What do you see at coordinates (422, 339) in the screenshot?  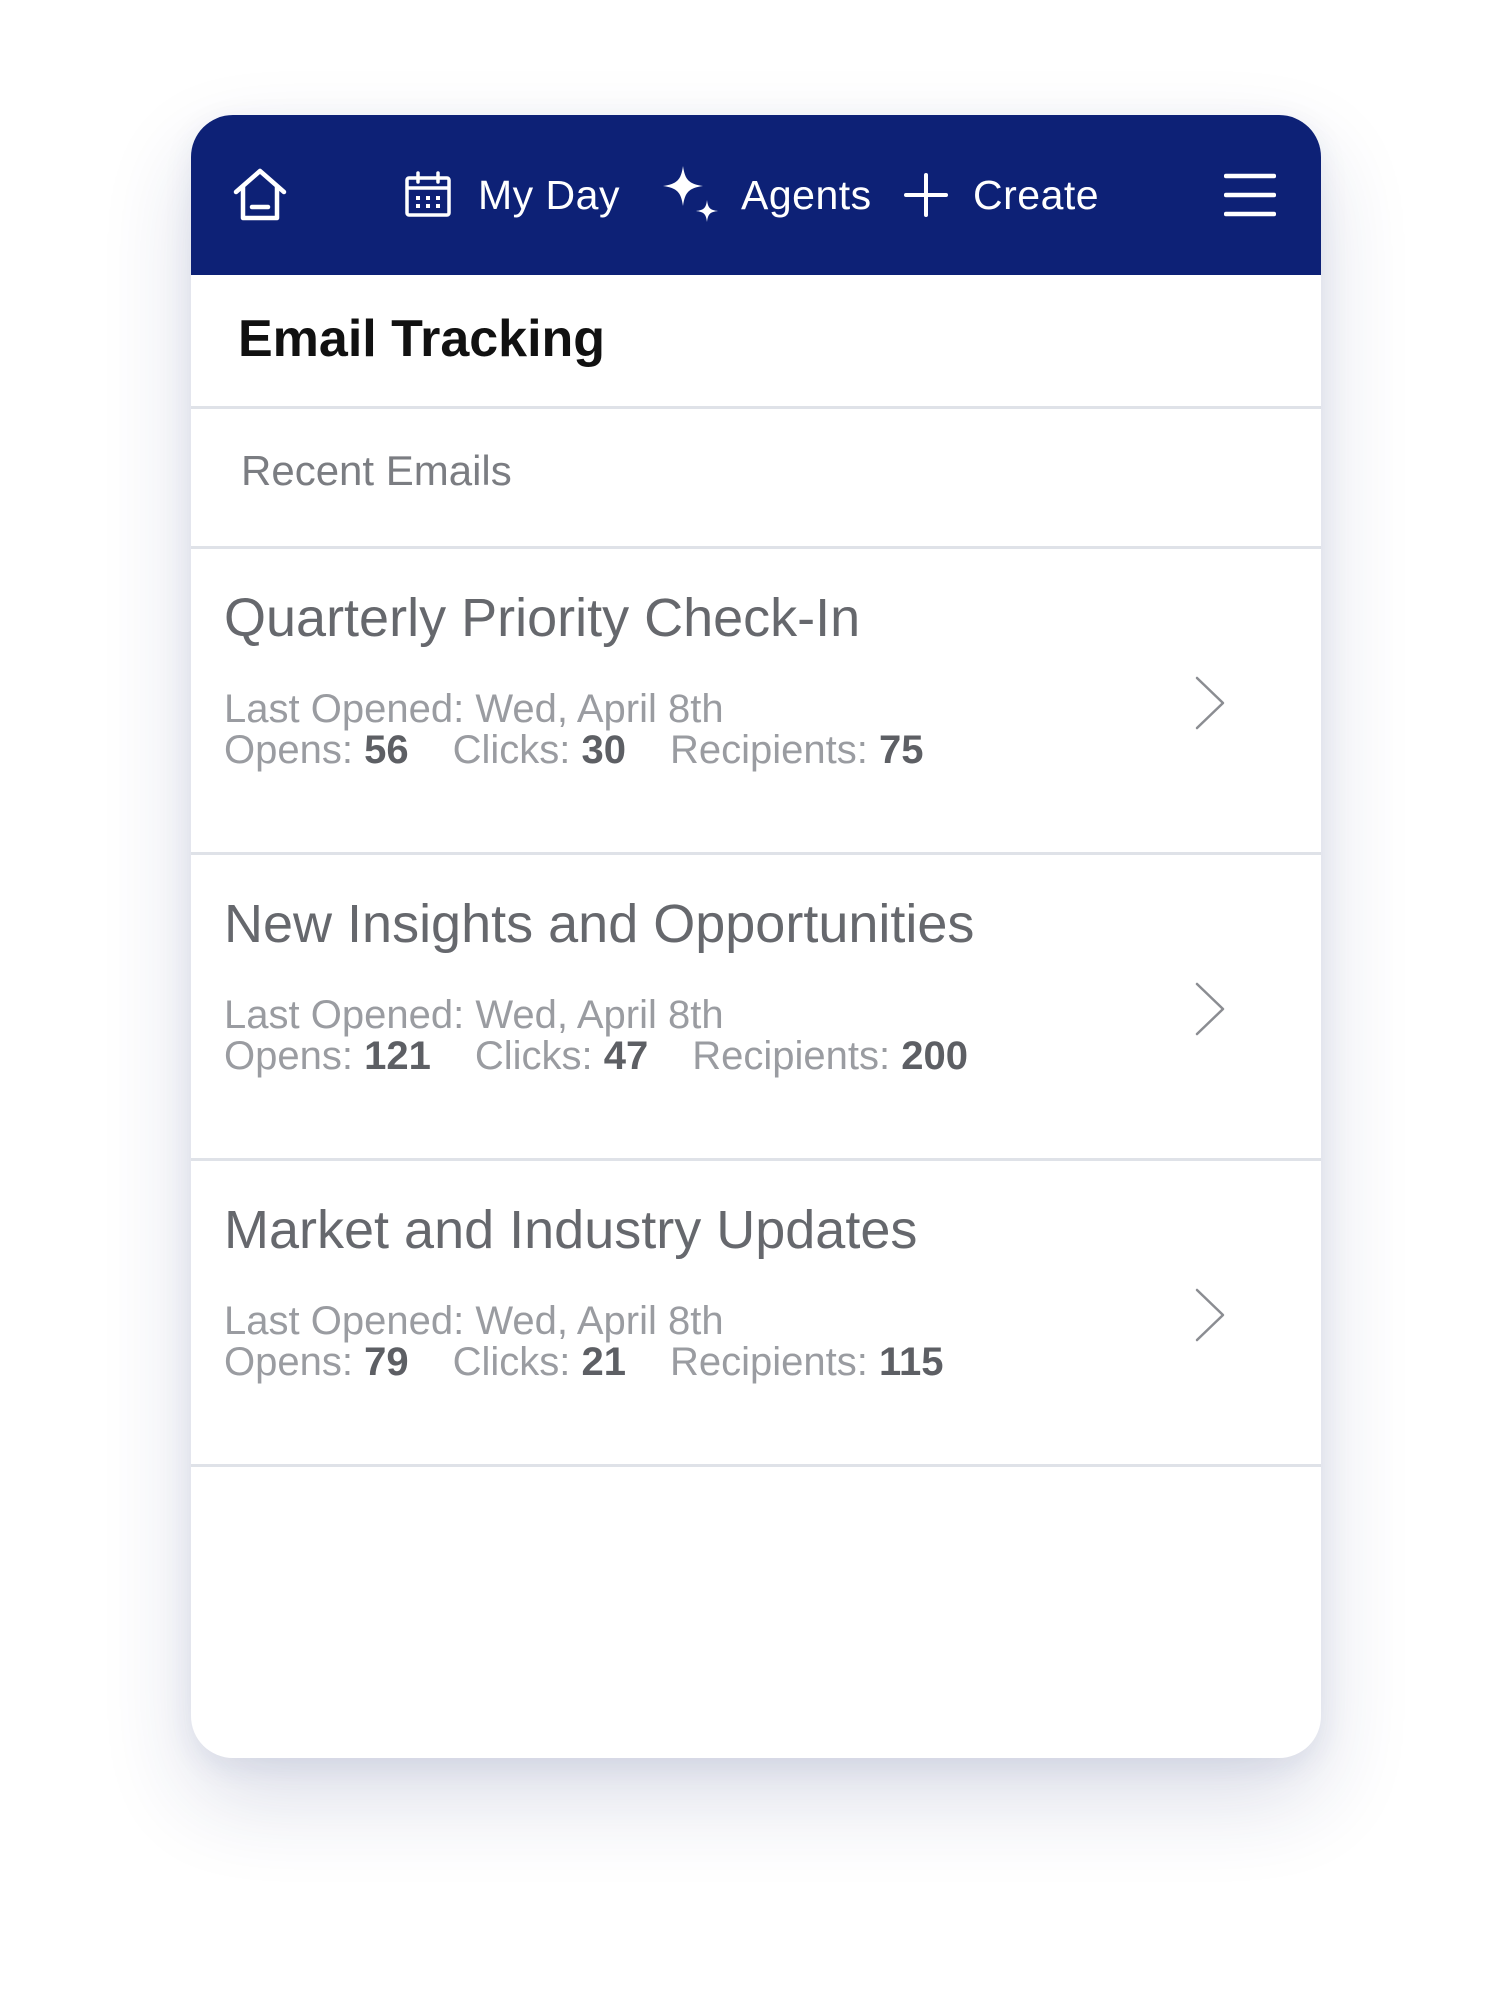 I see `page-title: Email Tracking` at bounding box center [422, 339].